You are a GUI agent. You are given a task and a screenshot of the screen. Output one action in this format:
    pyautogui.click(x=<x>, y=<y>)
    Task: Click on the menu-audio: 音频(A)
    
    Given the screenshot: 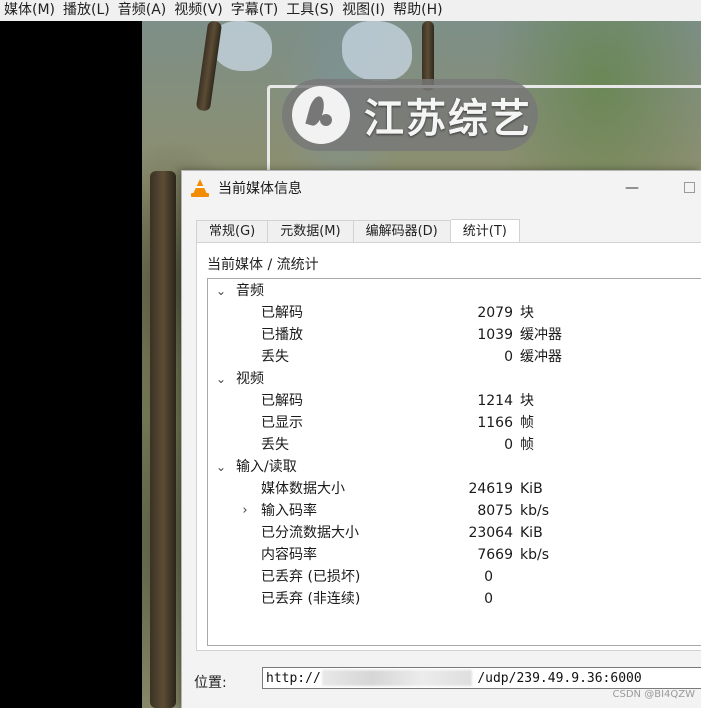 What is the action you would take?
    pyautogui.click(x=144, y=10)
    